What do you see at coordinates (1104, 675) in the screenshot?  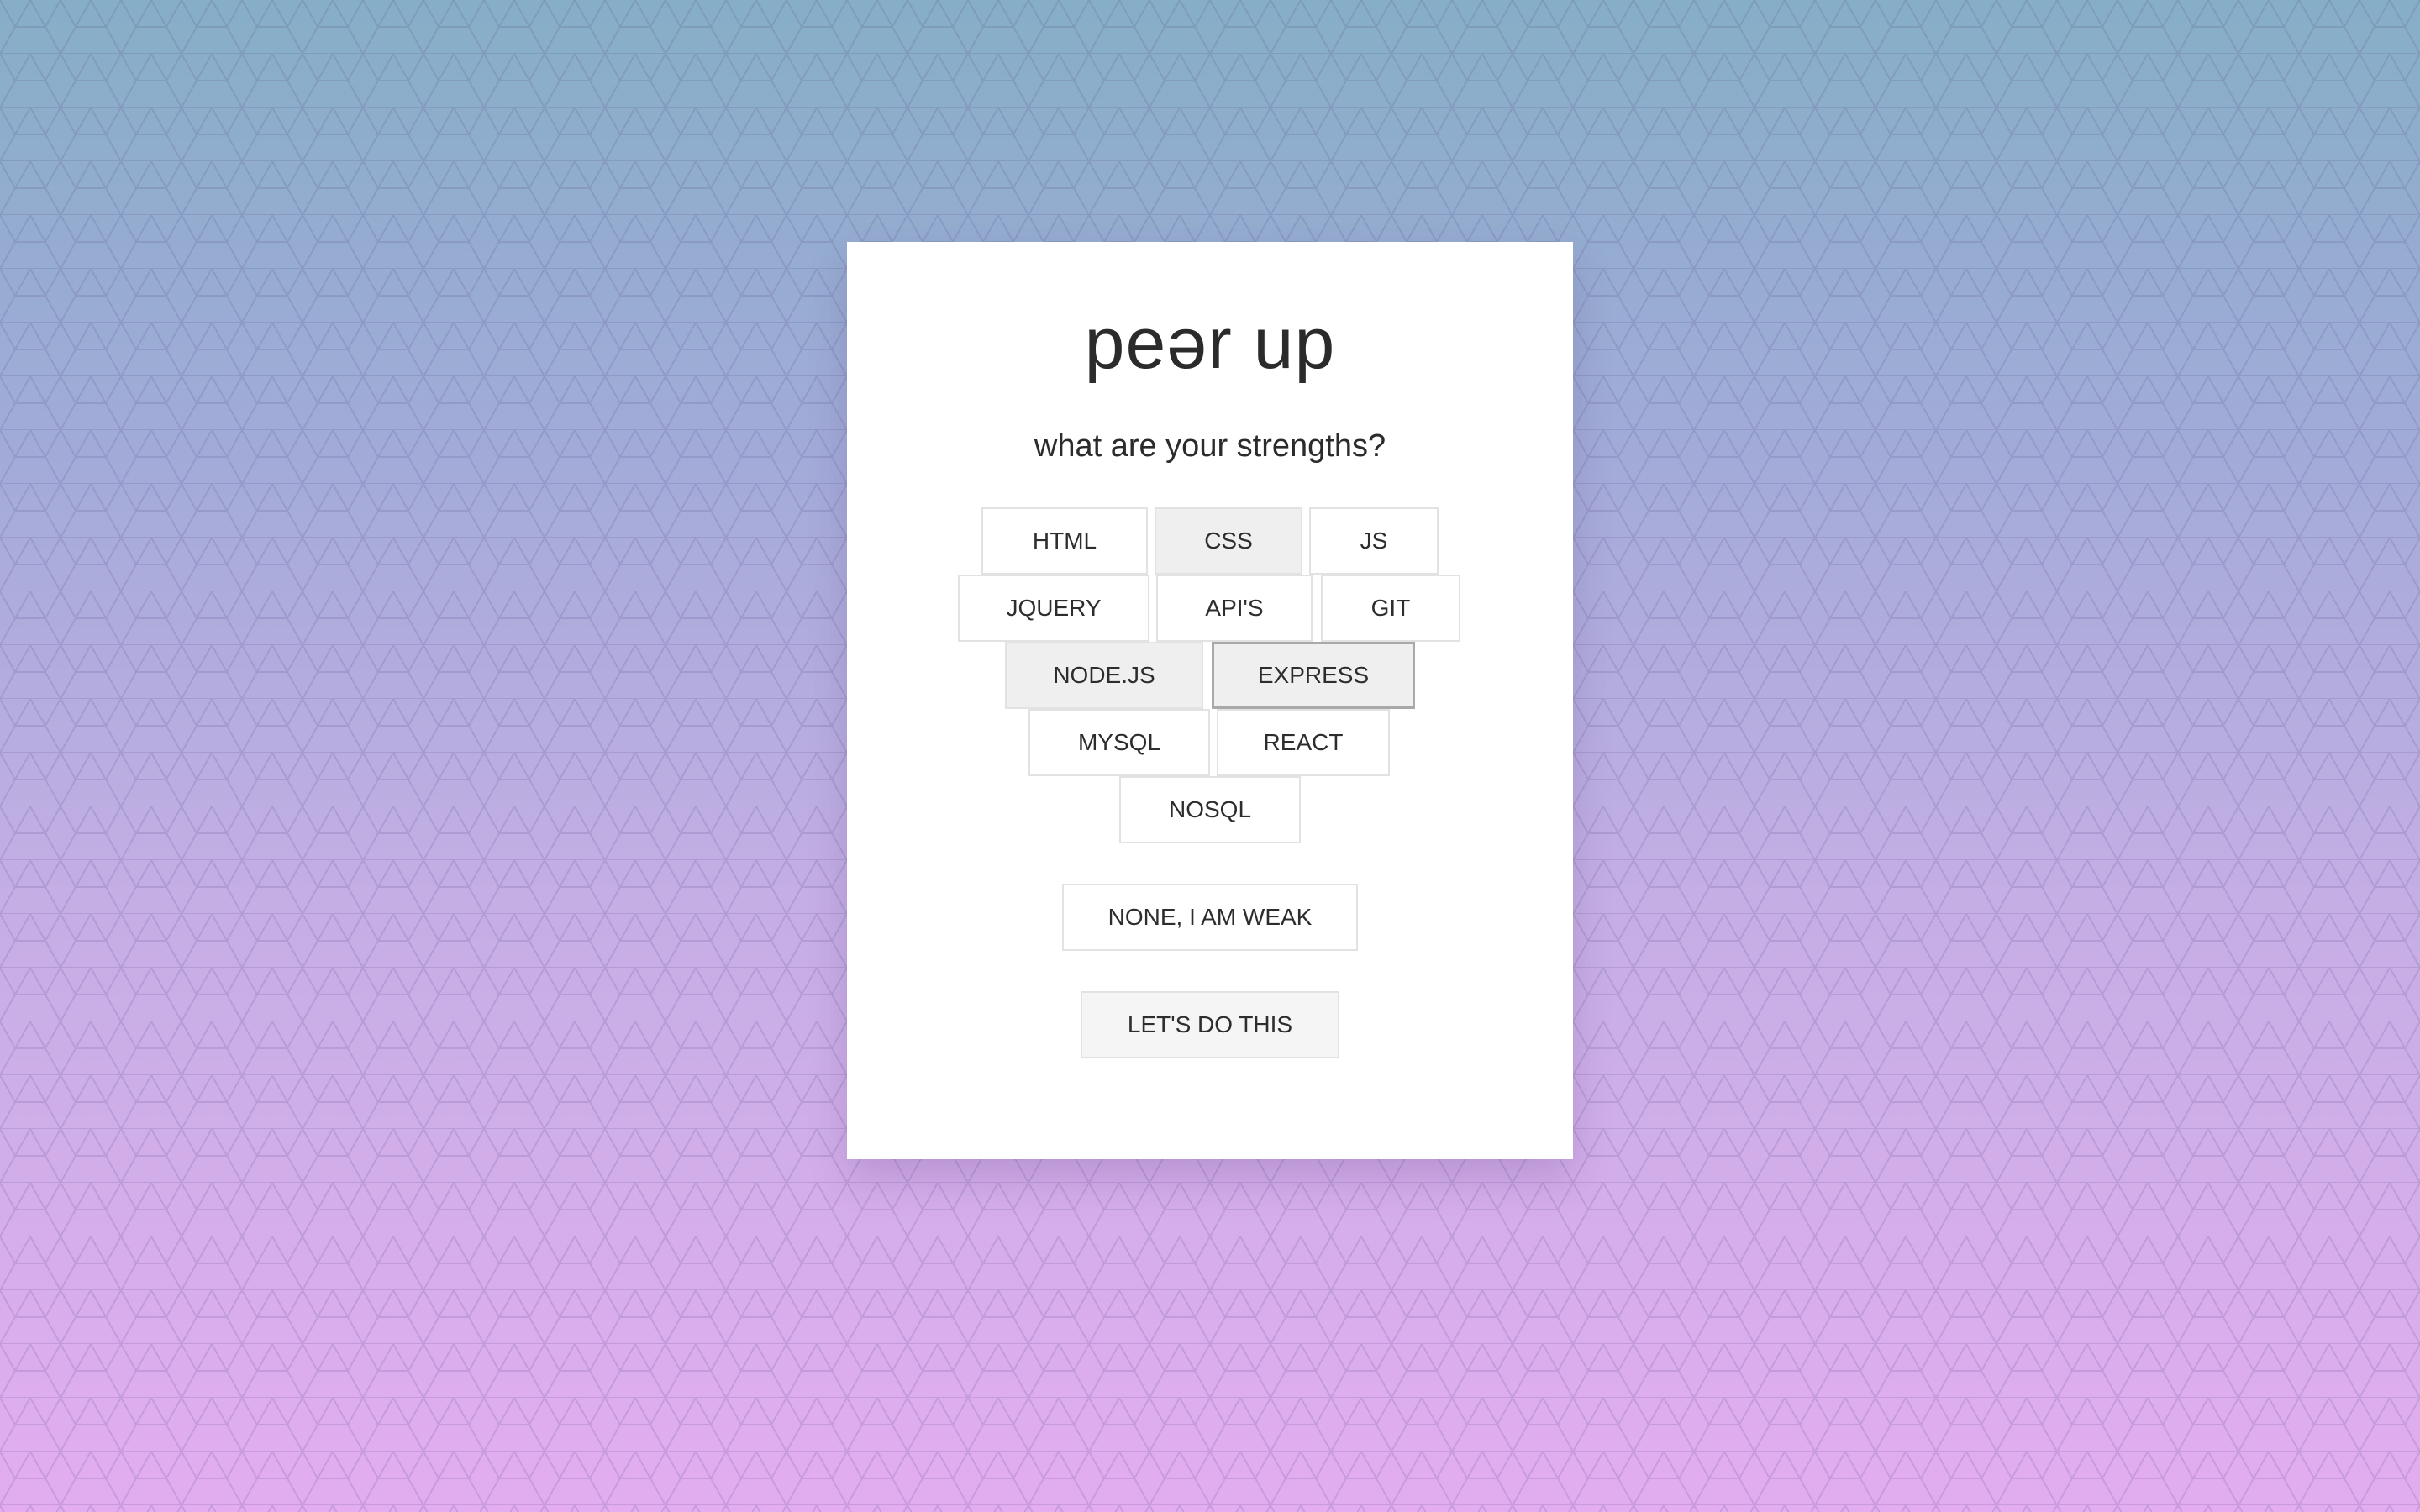 I see `skill-chip-nodejs: NODE.JS` at bounding box center [1104, 675].